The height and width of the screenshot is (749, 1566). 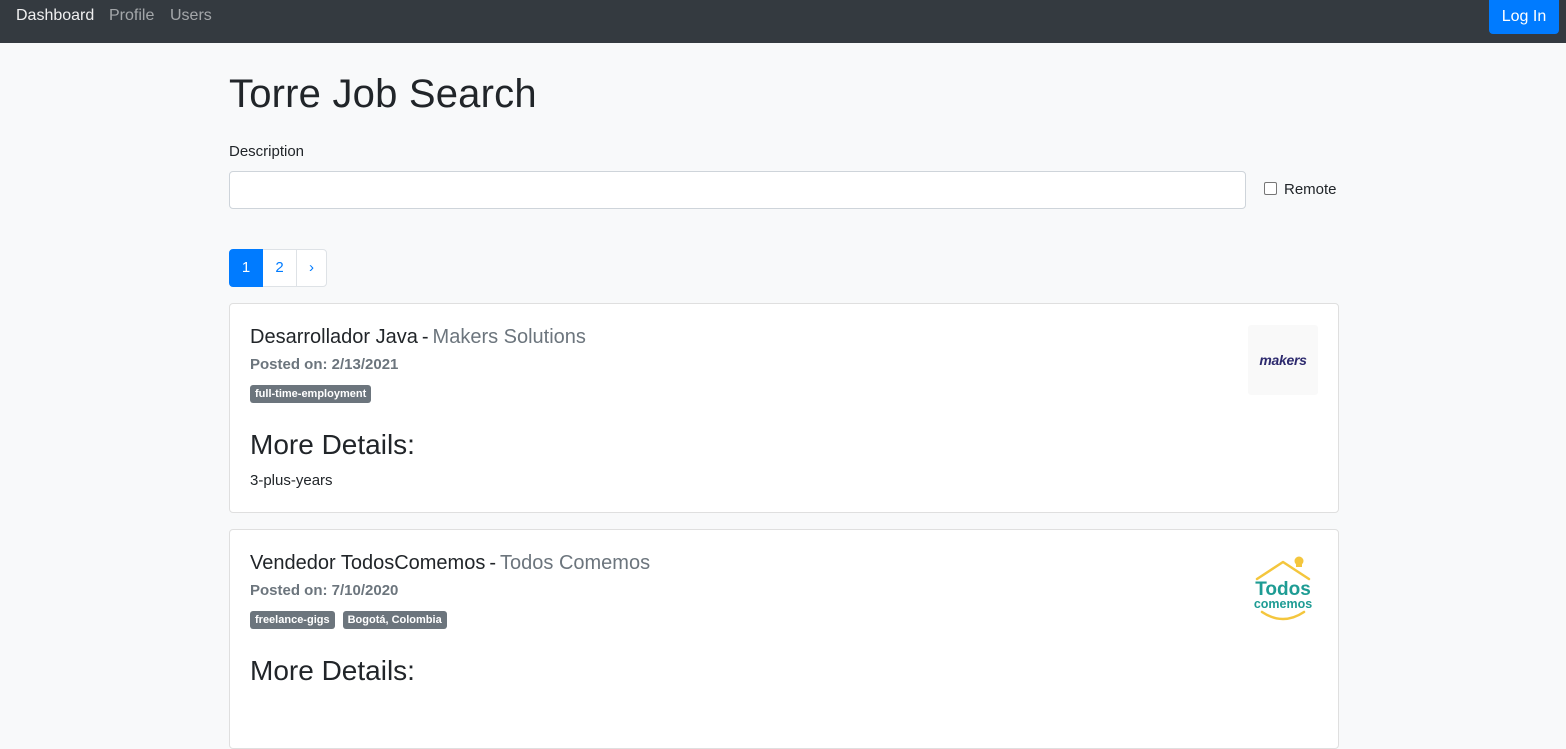 I want to click on tag-list: freelance-gigs Bogotá, Colombia, so click(x=352, y=620).